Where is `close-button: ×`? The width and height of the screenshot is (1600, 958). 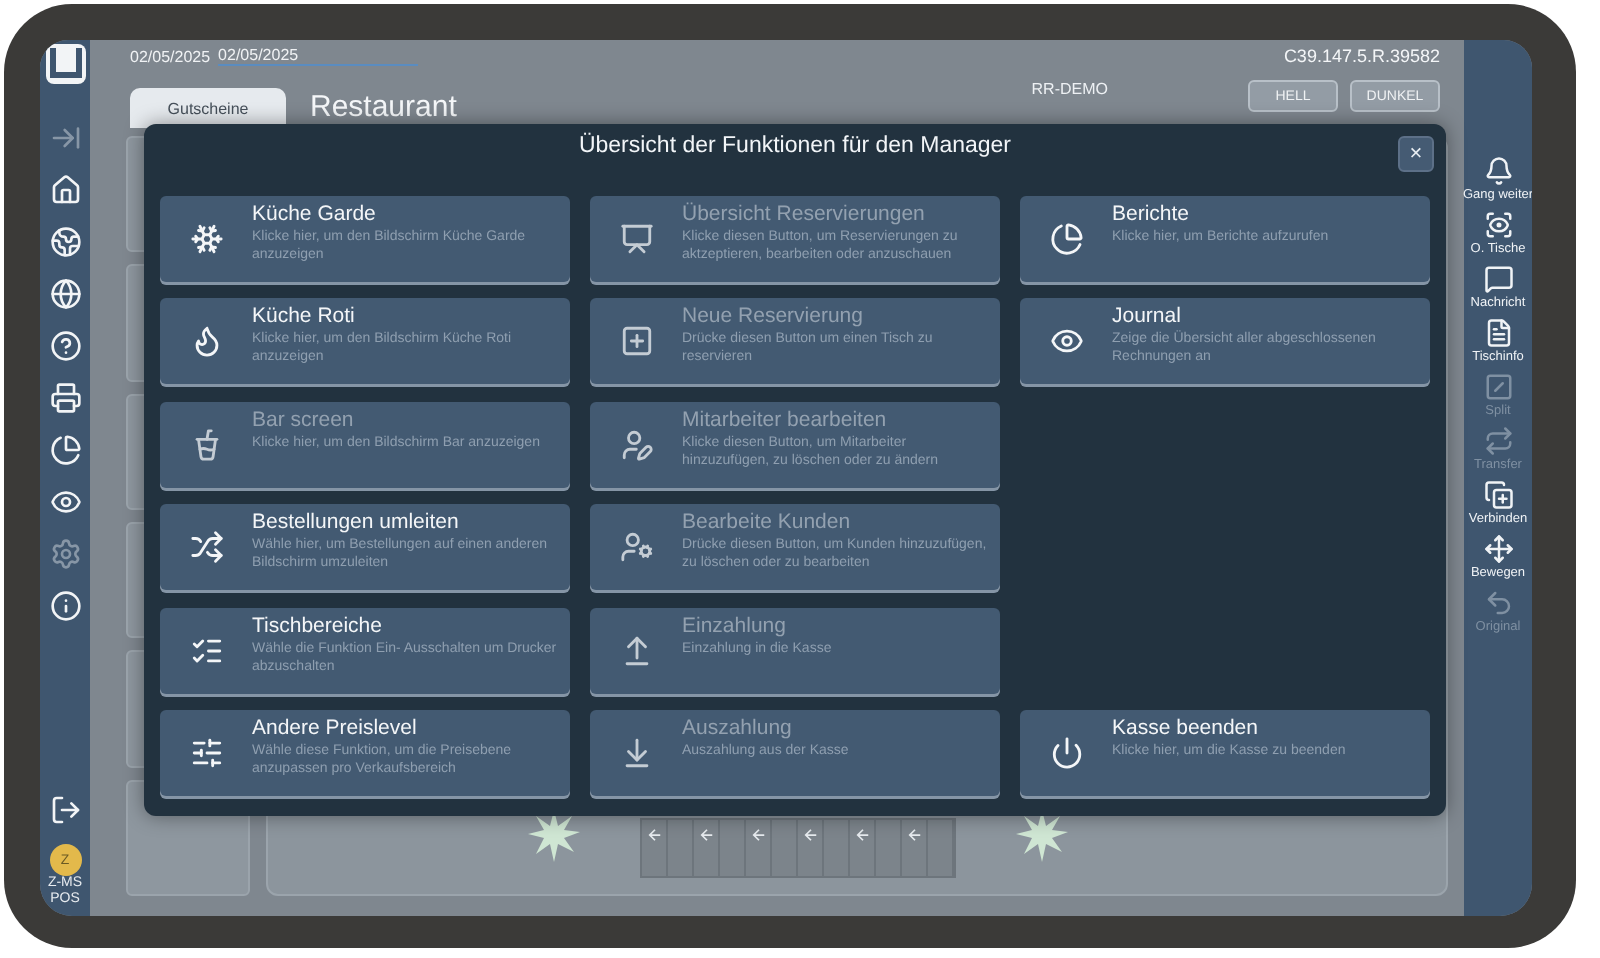 close-button: × is located at coordinates (1416, 154).